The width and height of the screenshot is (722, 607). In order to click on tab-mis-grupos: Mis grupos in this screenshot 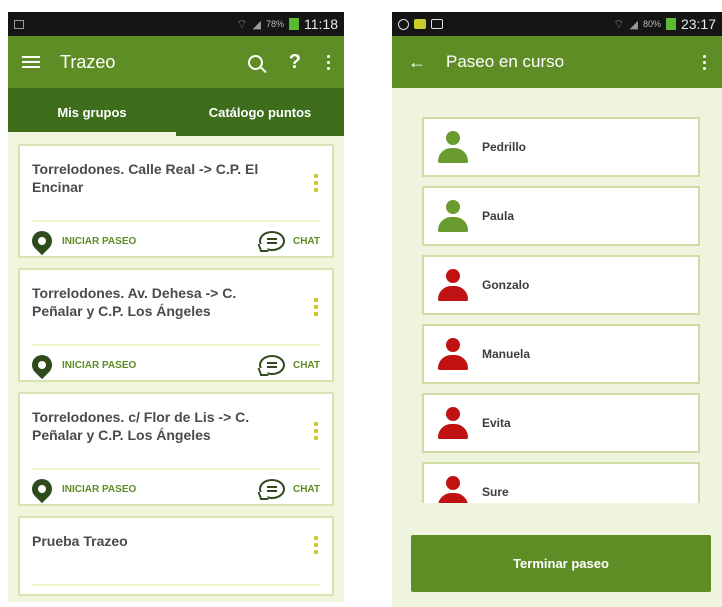, I will do `click(92, 112)`.